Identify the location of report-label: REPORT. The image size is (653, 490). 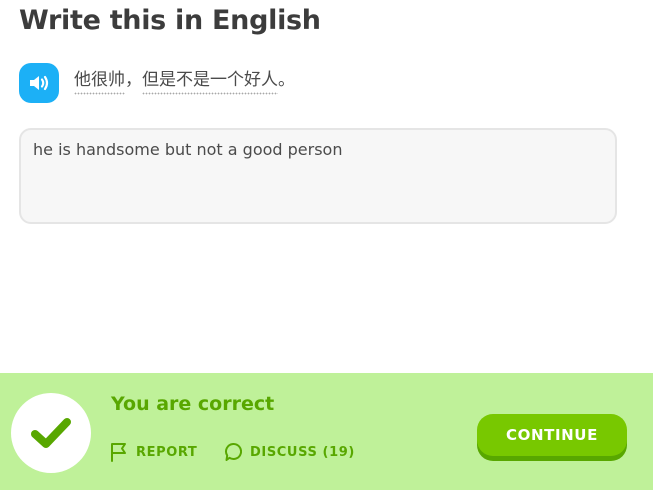
(167, 452).